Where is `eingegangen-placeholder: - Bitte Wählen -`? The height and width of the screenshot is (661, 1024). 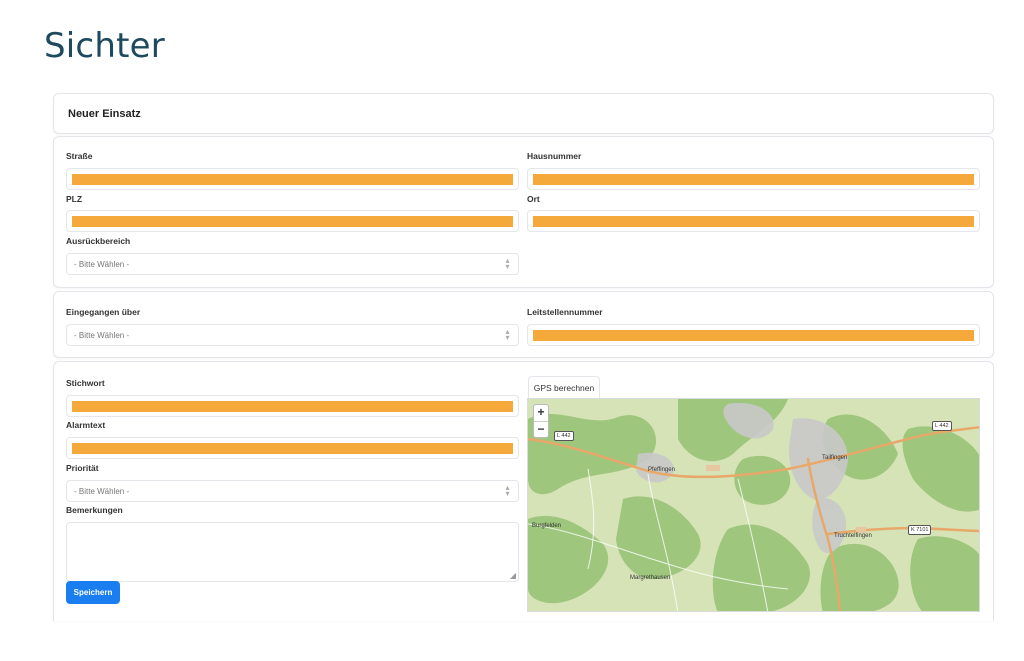 eingegangen-placeholder: - Bitte Wählen - is located at coordinates (102, 335).